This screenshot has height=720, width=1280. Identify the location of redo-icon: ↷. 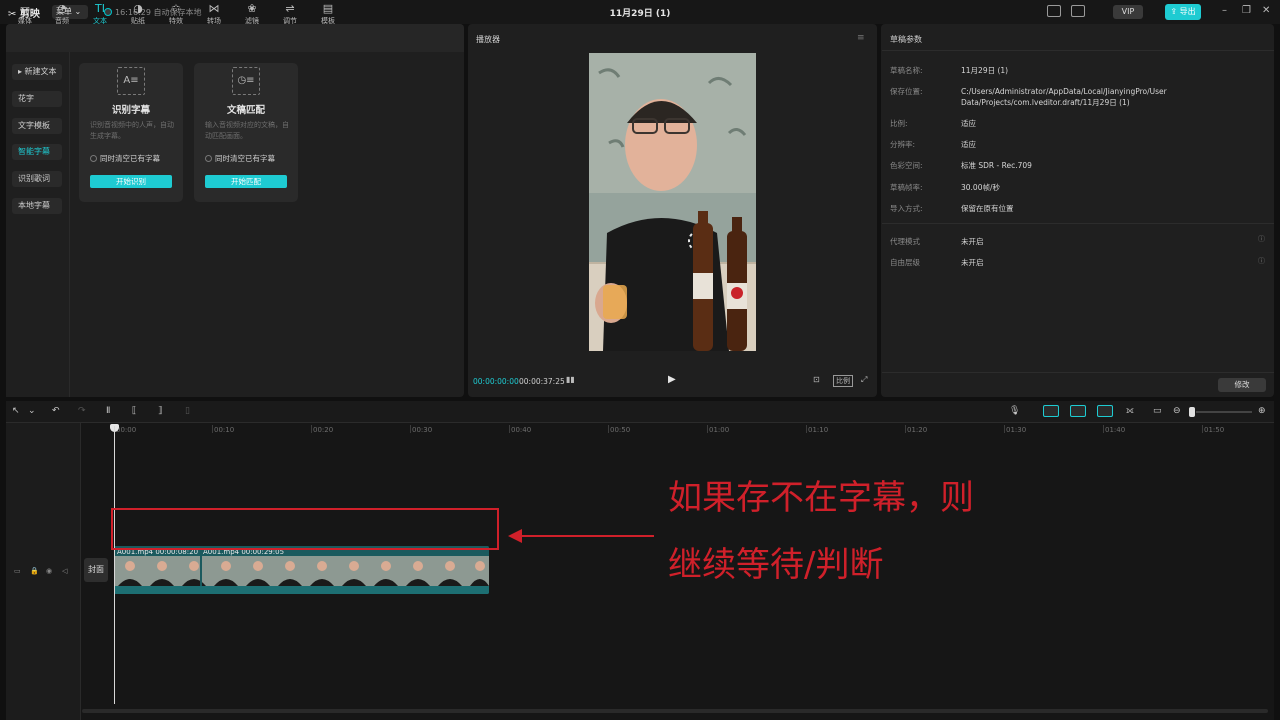
(82, 411).